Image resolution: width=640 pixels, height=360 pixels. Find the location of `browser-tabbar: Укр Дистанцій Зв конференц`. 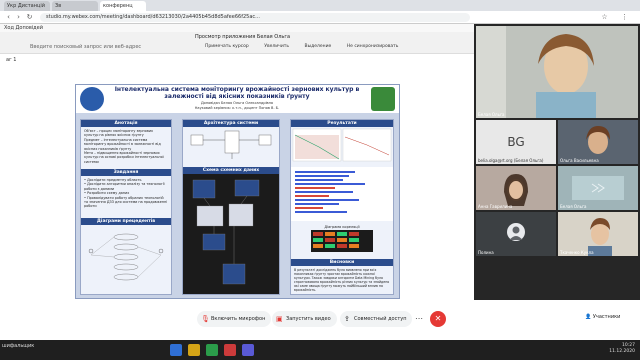

browser-tabbar: Укр Дистанцій Зв конференц is located at coordinates (320, 5).